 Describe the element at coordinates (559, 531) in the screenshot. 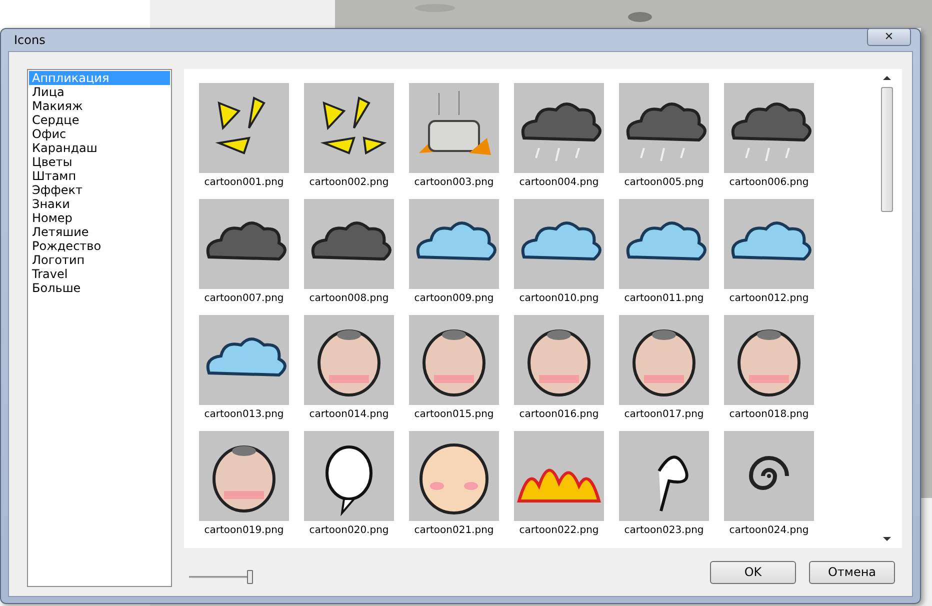

I see `file-name: cartoon022.png` at that location.